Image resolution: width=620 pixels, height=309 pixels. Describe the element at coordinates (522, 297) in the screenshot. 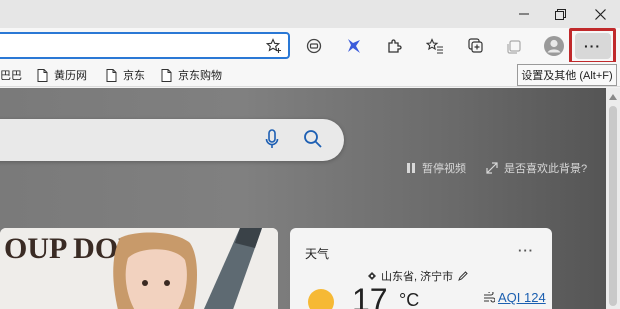

I see `aqi-value: AQI 124` at that location.